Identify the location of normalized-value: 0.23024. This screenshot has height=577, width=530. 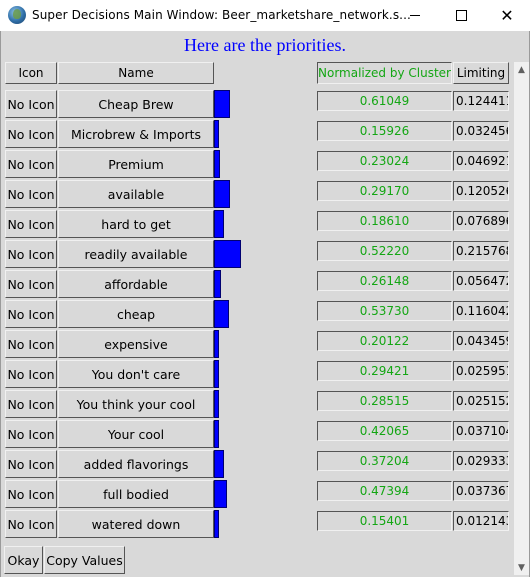
(384, 161).